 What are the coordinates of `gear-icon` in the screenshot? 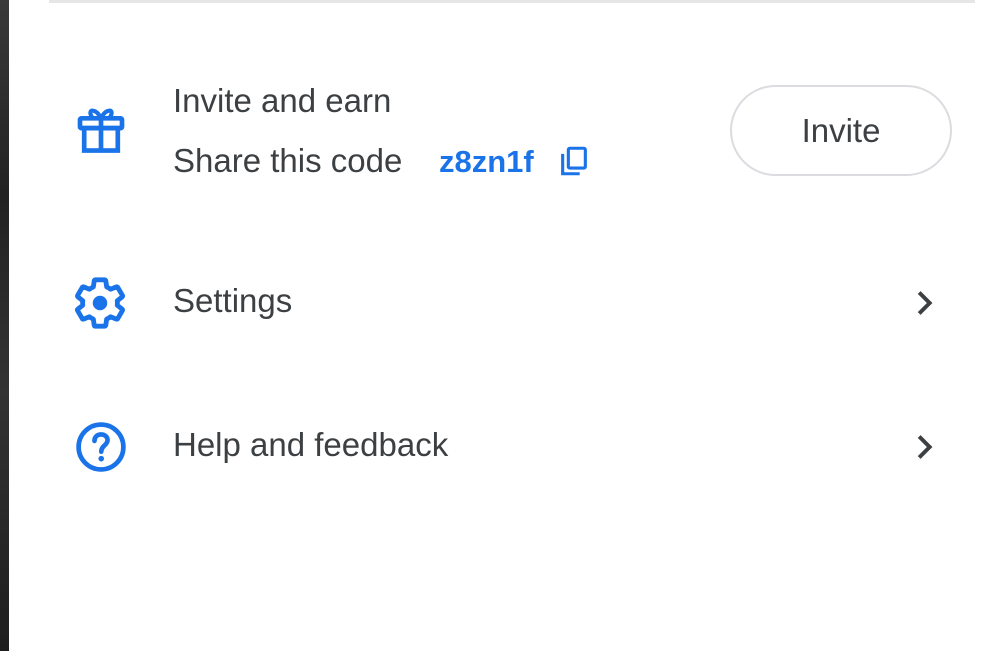 It's located at (100, 303).